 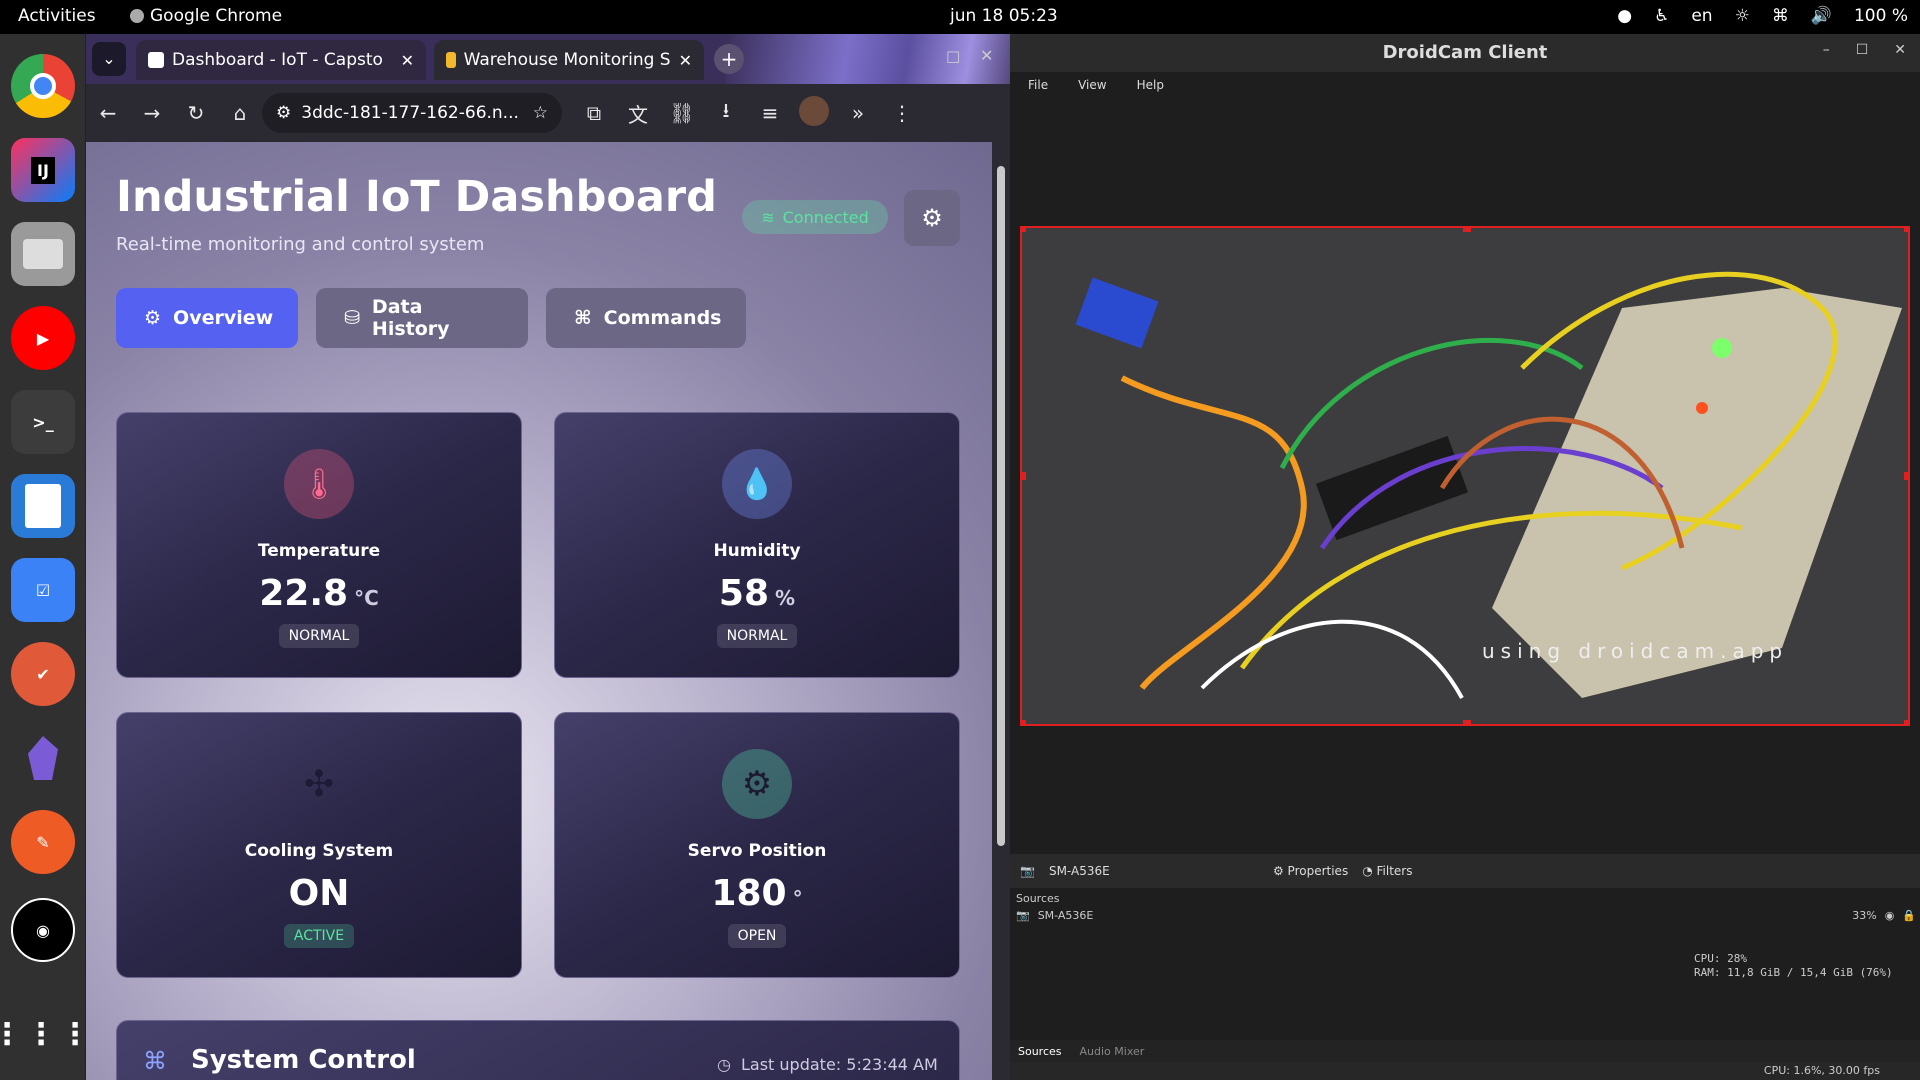 I want to click on home-icon: ⌂, so click(x=240, y=113).